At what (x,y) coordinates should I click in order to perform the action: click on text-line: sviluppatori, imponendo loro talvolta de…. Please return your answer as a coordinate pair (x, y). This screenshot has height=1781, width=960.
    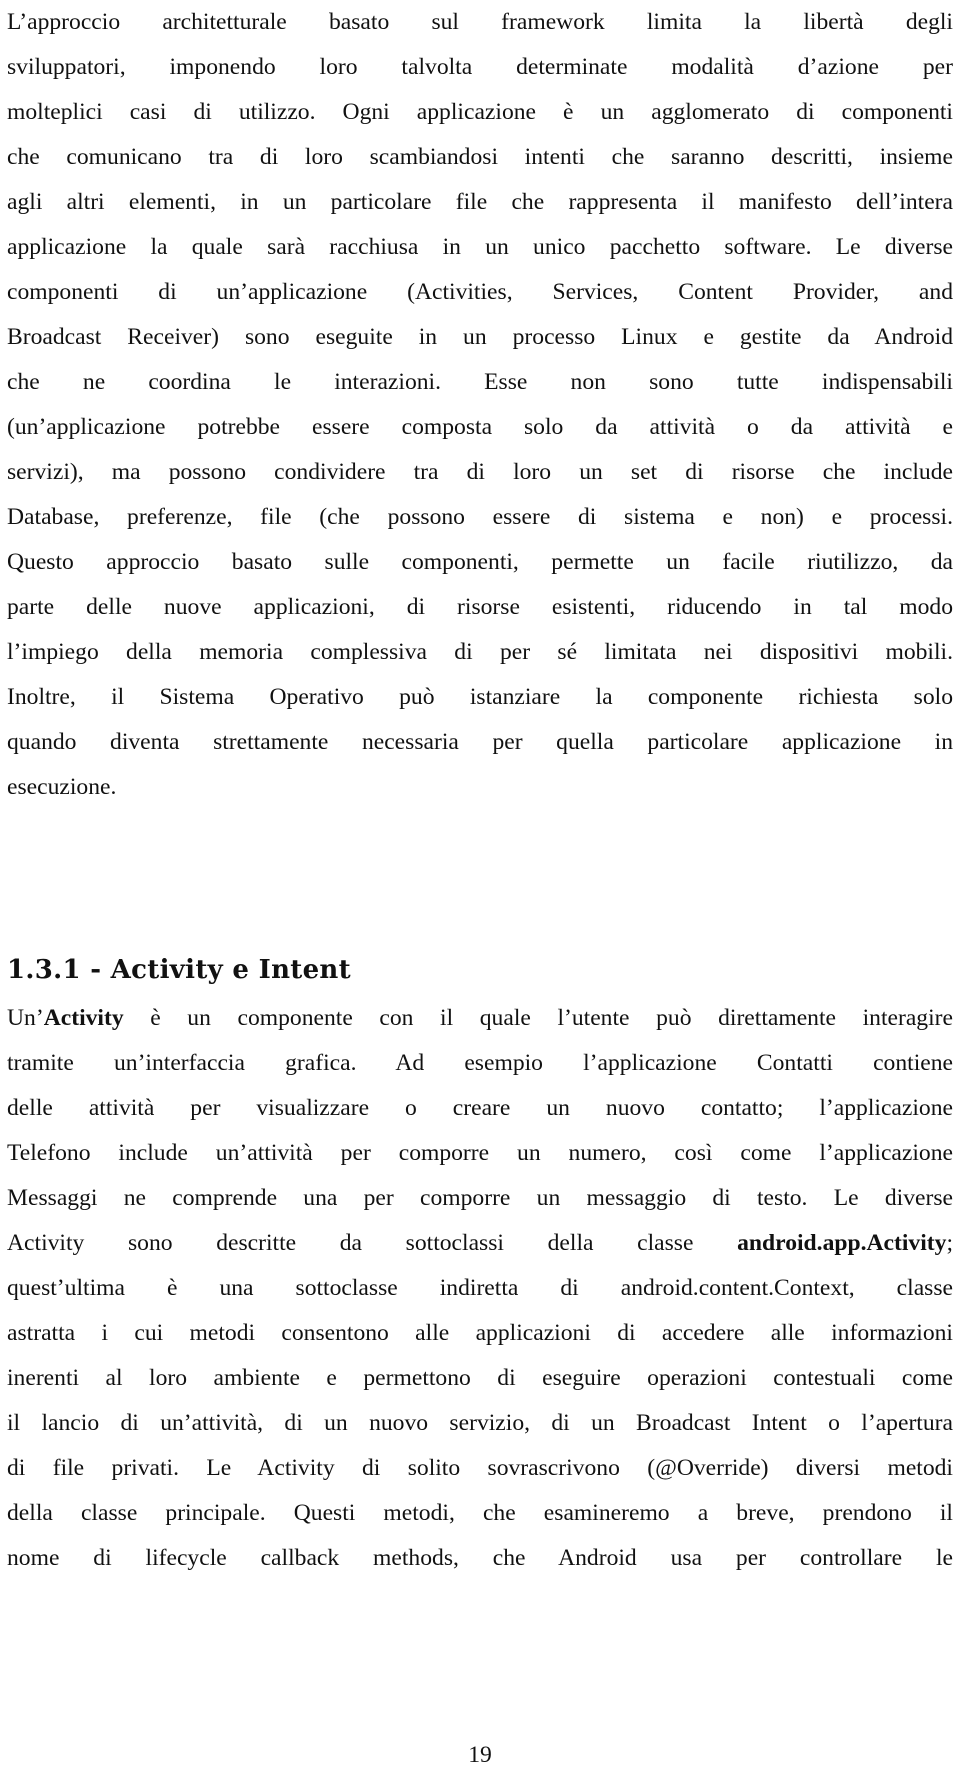
    Looking at the image, I should click on (480, 67).